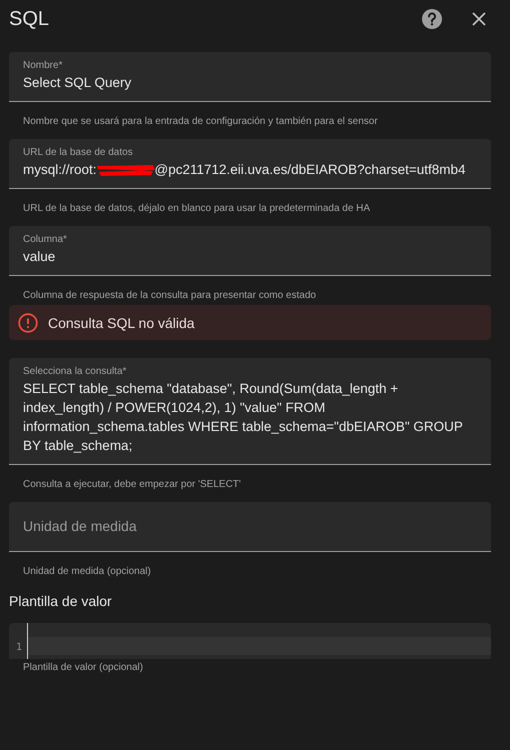 The width and height of the screenshot is (510, 750). What do you see at coordinates (132, 485) in the screenshot?
I see `helper-text: Consulta a ejecutar, debe empezar por 'SELECT'` at bounding box center [132, 485].